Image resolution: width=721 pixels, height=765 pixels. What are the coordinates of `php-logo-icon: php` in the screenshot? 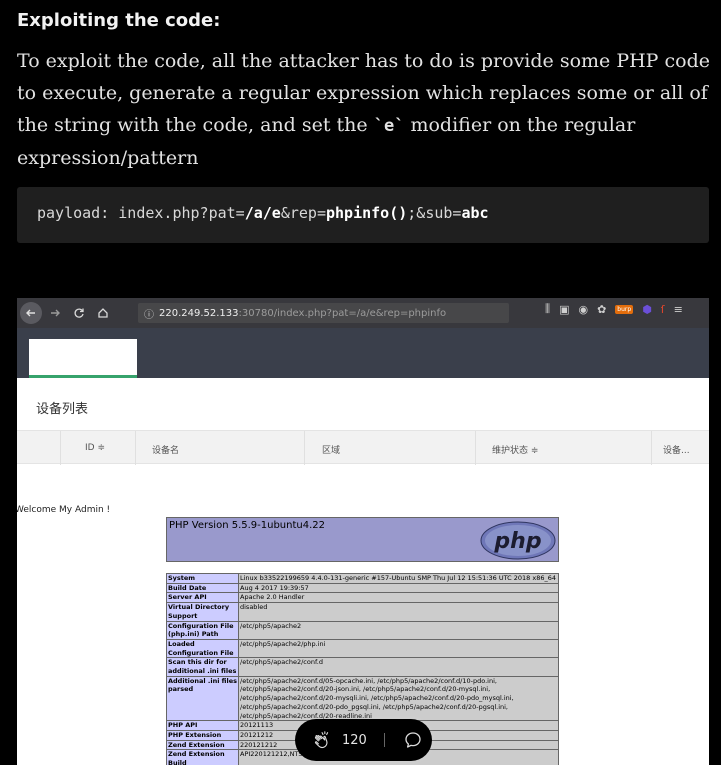 It's located at (518, 540).